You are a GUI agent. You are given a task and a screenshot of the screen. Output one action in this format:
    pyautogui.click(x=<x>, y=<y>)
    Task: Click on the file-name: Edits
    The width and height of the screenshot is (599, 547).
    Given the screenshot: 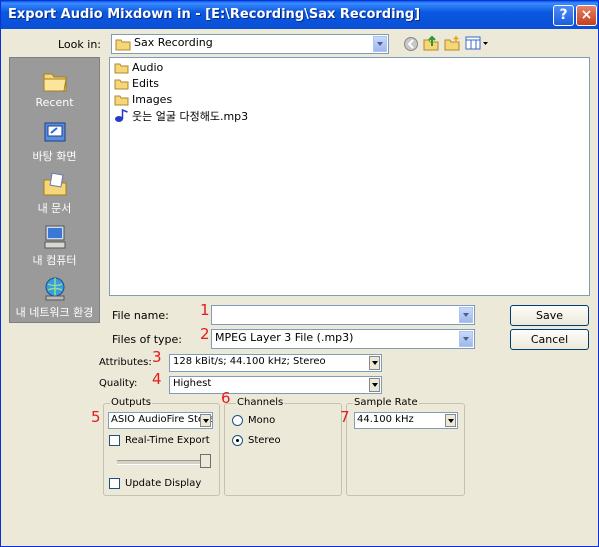 What is the action you would take?
    pyautogui.click(x=146, y=83)
    